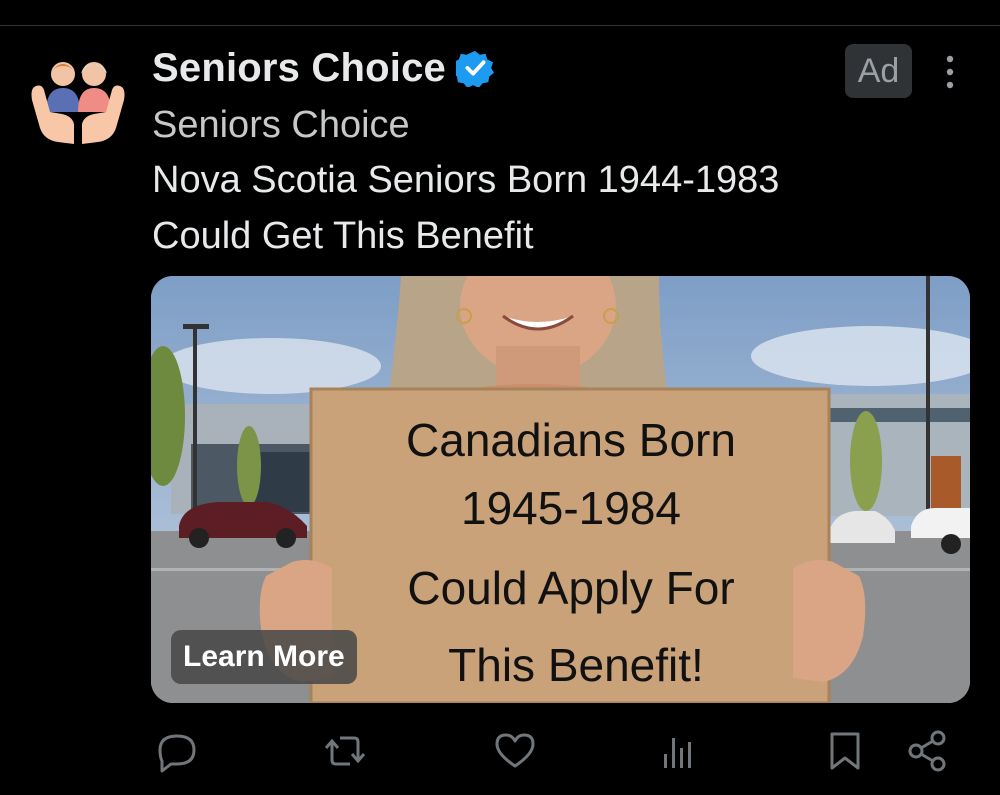 The height and width of the screenshot is (795, 1000). What do you see at coordinates (264, 657) in the screenshot?
I see `learn-more-button: Learn More` at bounding box center [264, 657].